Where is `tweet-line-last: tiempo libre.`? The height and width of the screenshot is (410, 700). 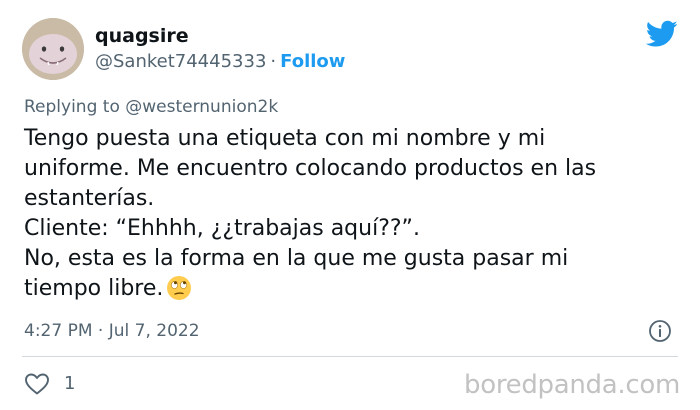 tweet-line-last: tiempo libre. is located at coordinates (349, 289).